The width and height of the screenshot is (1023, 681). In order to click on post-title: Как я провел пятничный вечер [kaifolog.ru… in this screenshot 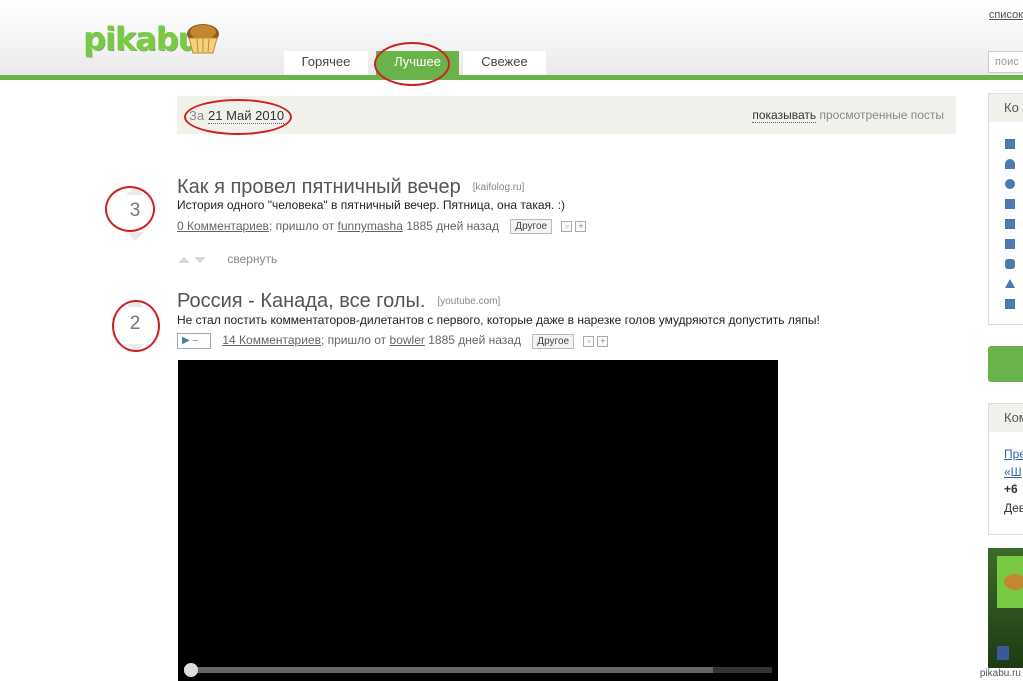, I will do `click(350, 187)`.